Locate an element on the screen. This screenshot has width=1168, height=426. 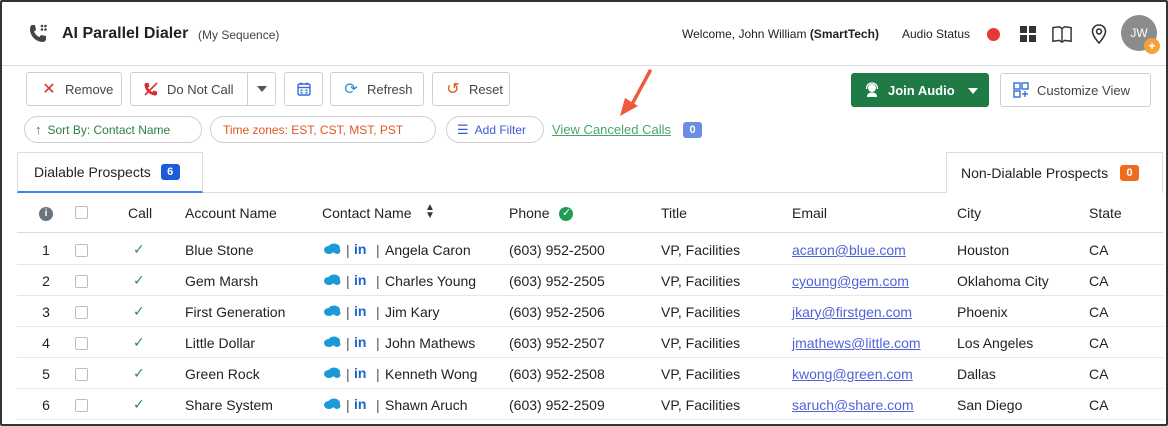
book-icon is located at coordinates (1062, 34).